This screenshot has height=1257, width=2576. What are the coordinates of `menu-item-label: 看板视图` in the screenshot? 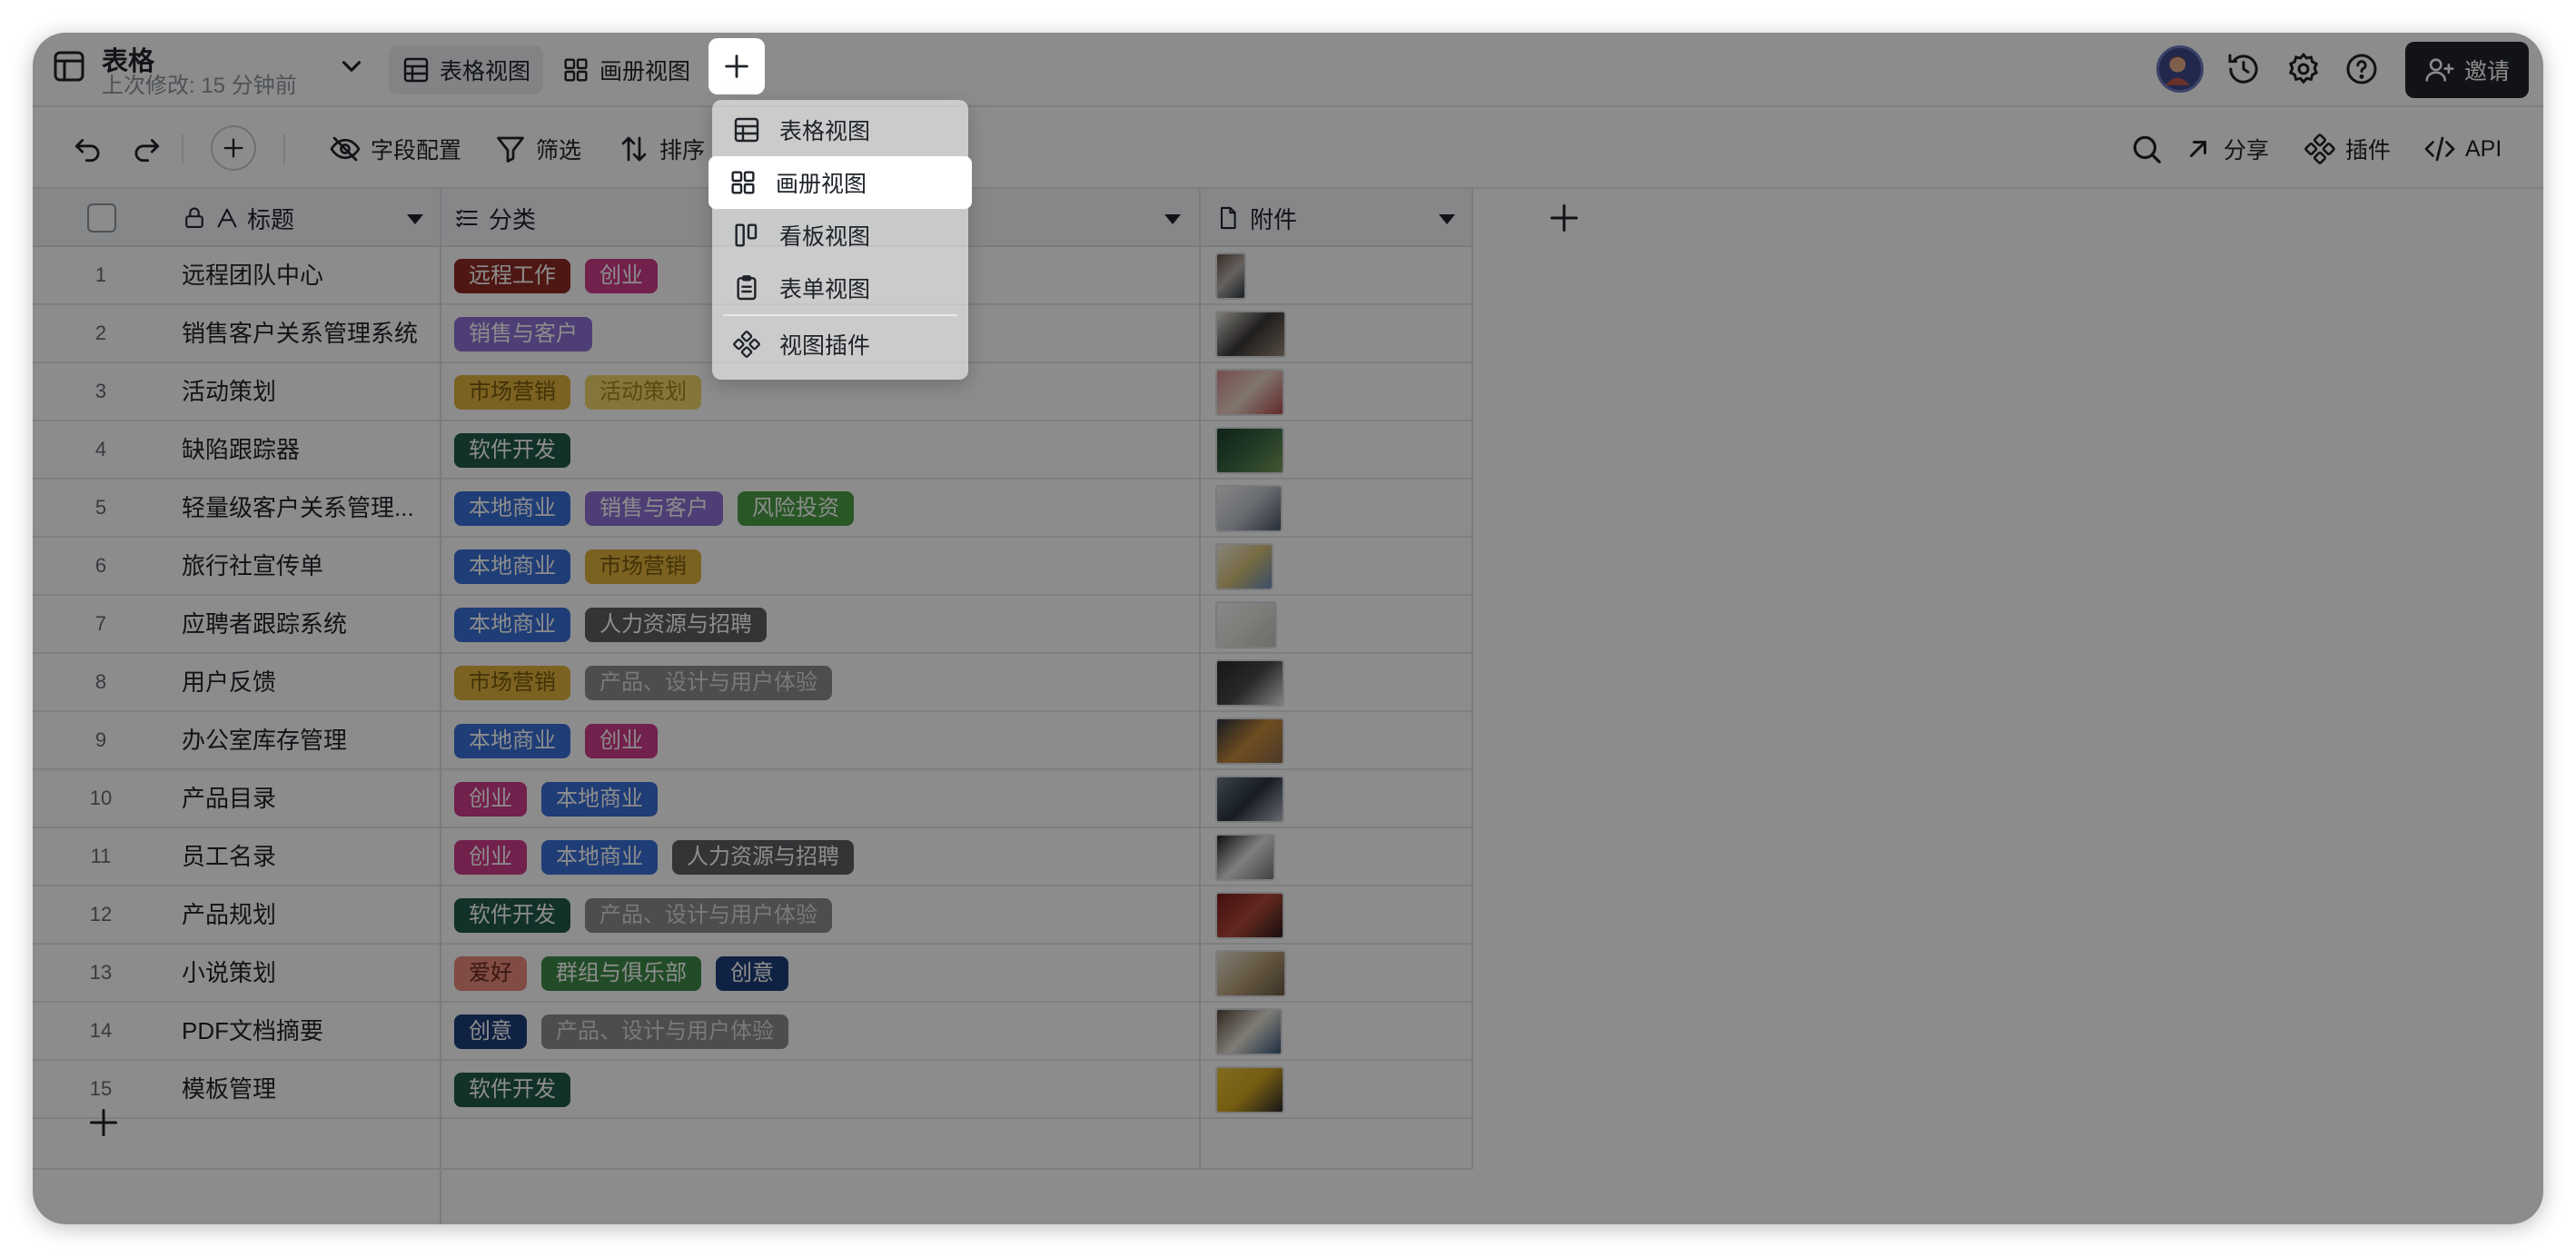 It's located at (825, 237).